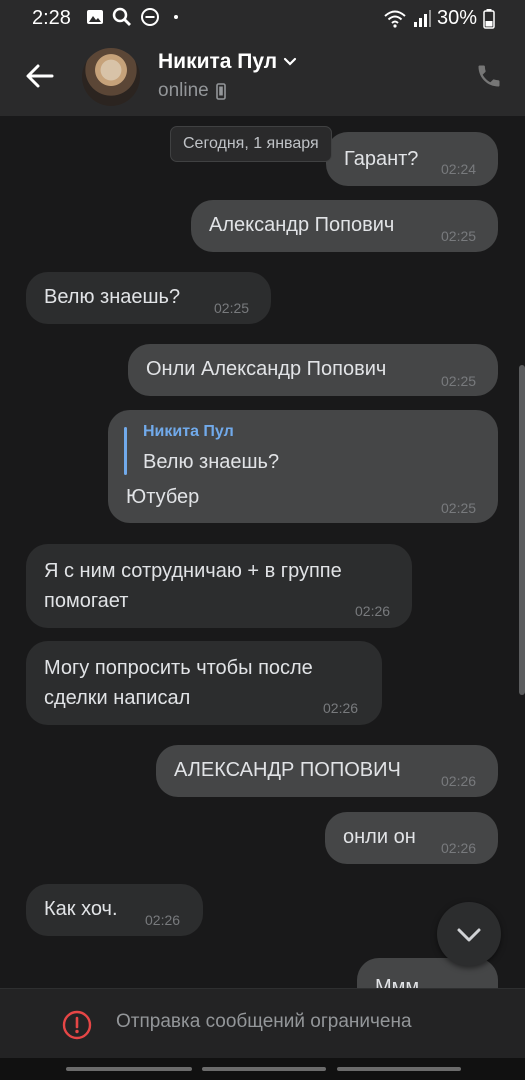 The image size is (525, 1080). What do you see at coordinates (251, 144) in the screenshot?
I see `date-separator: Сегодня, 1 января` at bounding box center [251, 144].